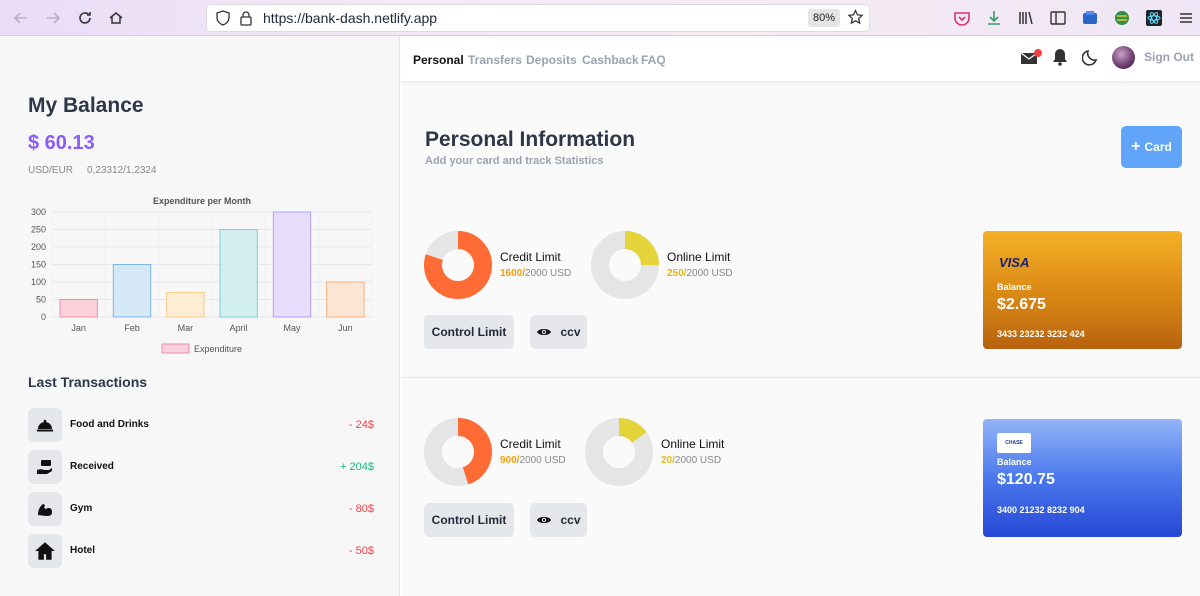  I want to click on download-icon, so click(994, 18).